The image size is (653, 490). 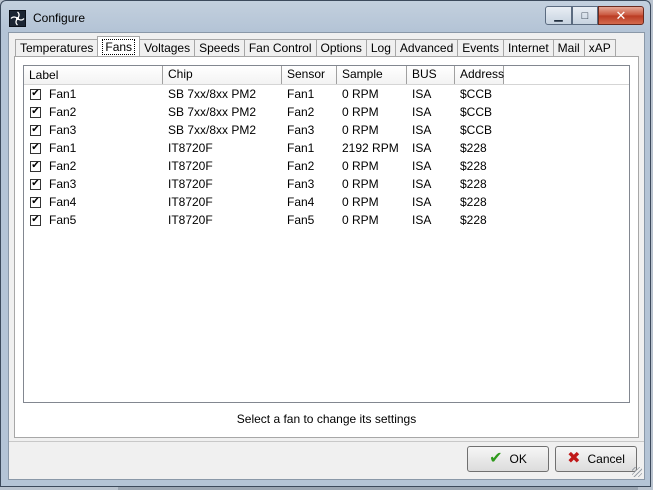 What do you see at coordinates (301, 220) in the screenshot?
I see `fan-sensor: Fan5` at bounding box center [301, 220].